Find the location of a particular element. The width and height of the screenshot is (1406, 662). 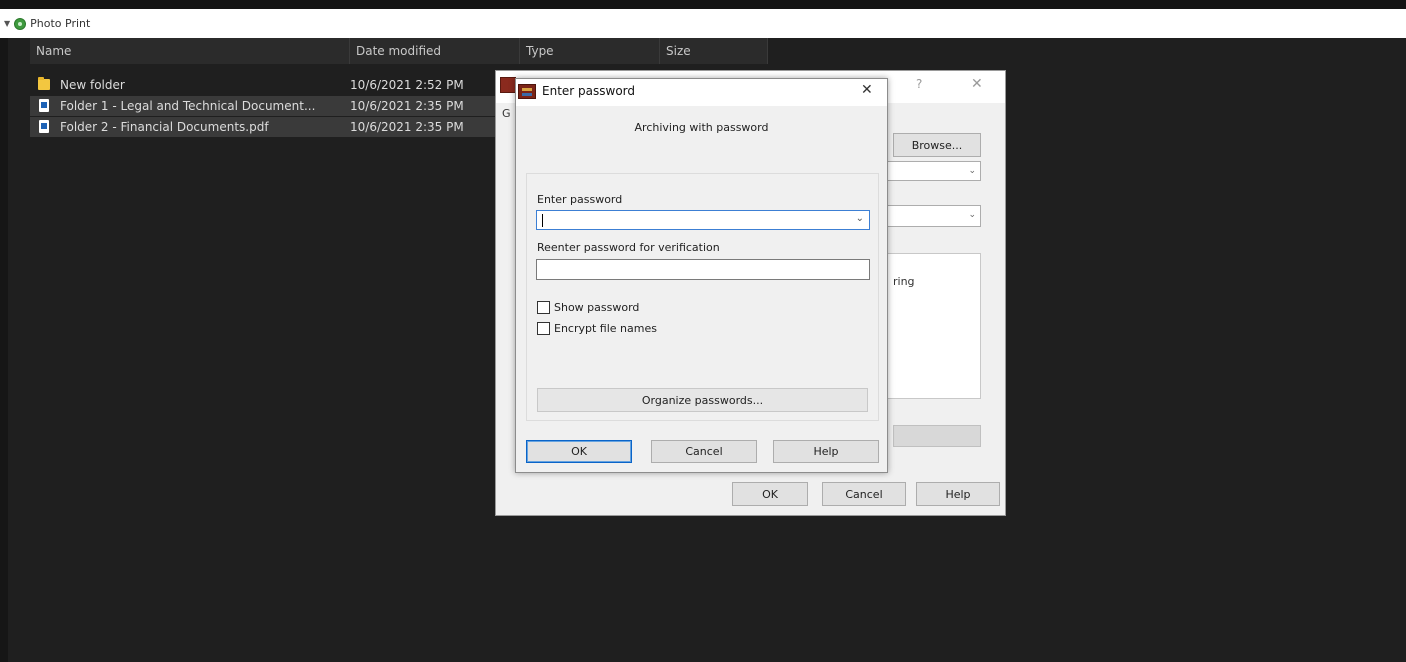

top-strip is located at coordinates (703, 4).